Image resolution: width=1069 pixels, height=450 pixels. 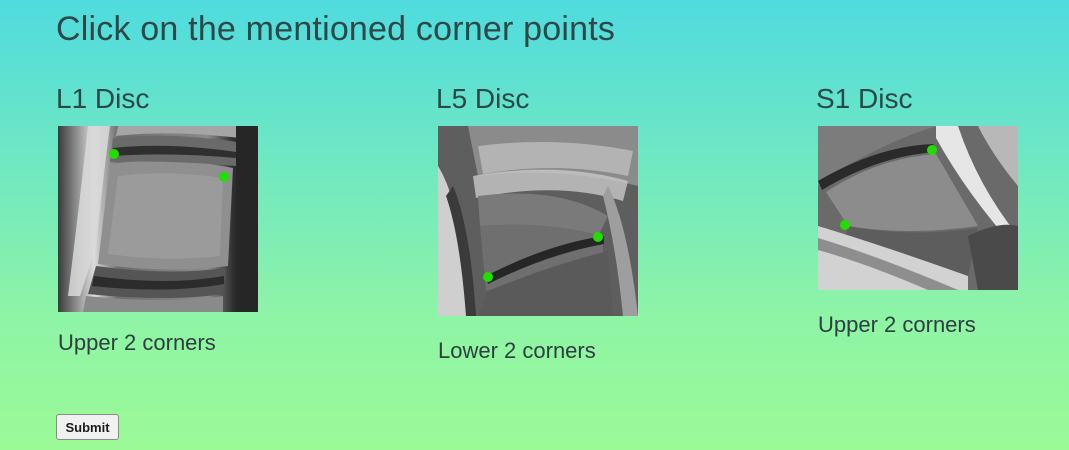 I want to click on mri-scan-s1, so click(x=918, y=208).